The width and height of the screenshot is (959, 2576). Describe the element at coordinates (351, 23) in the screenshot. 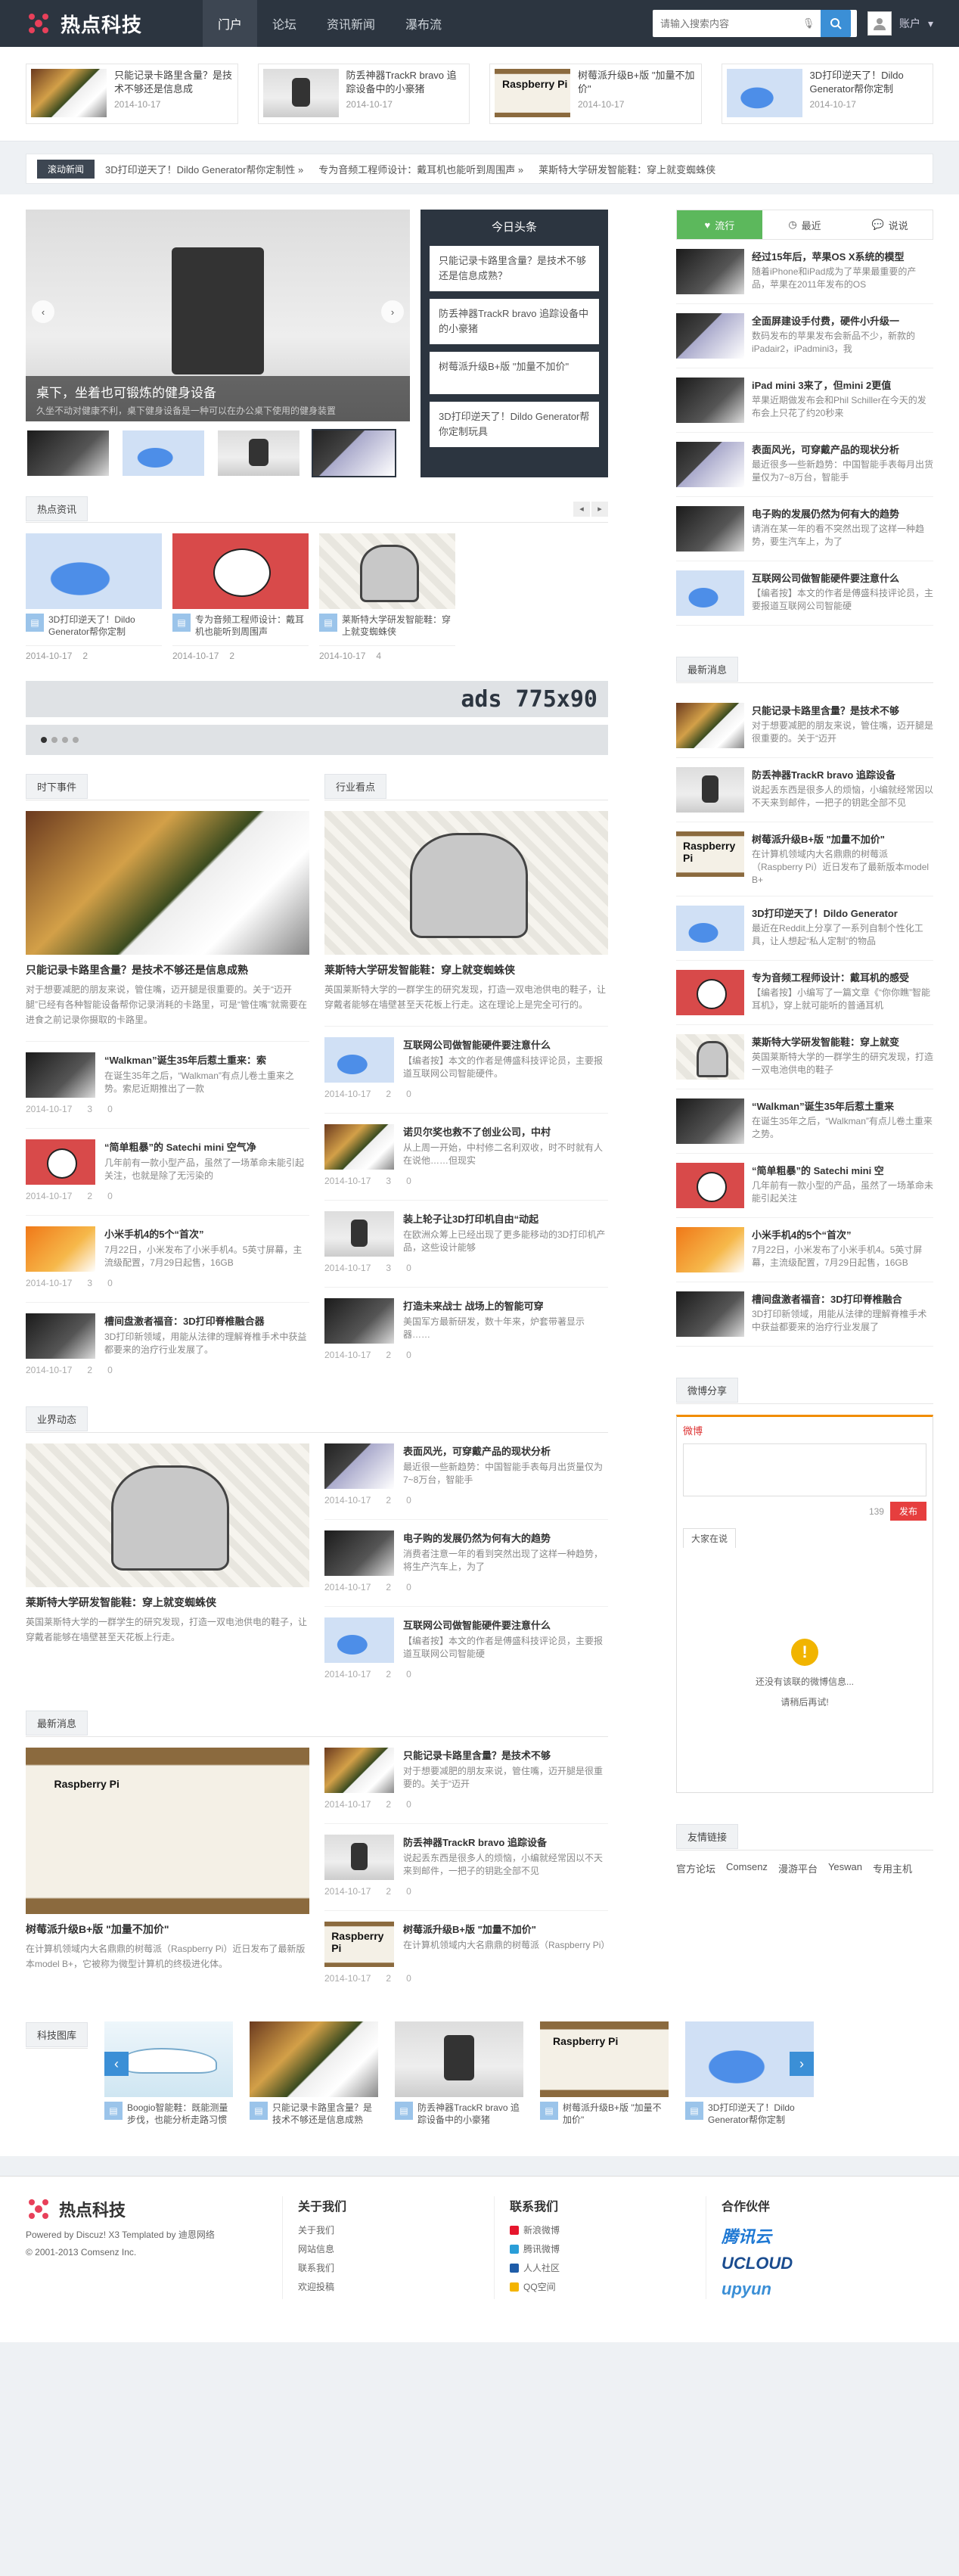

I see `nav-news: 资讯新闻` at that location.